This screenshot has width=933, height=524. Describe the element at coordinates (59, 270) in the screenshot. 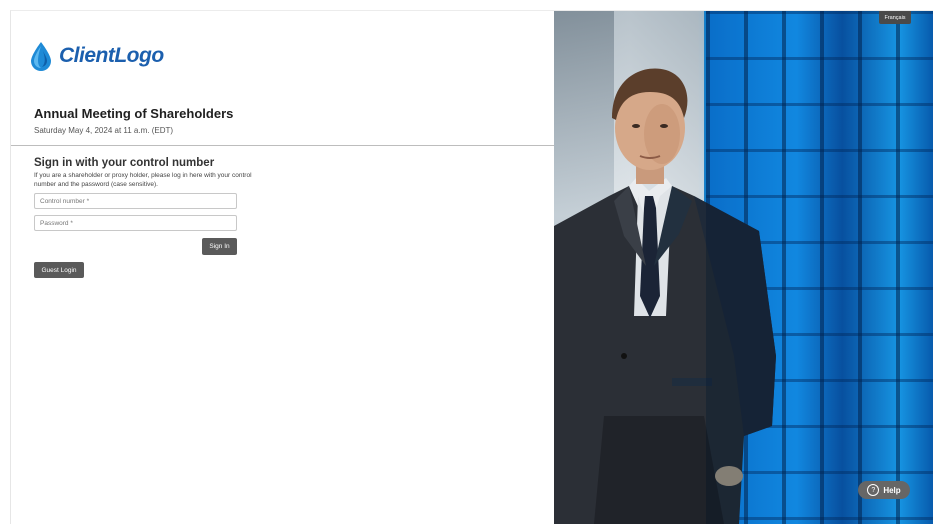

I see `guest-login-button: Guest Login` at that location.